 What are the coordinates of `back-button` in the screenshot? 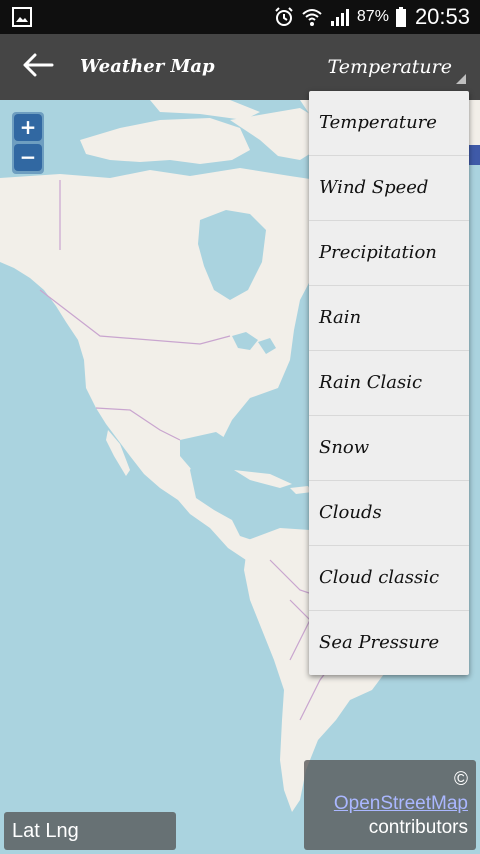 It's located at (38, 67).